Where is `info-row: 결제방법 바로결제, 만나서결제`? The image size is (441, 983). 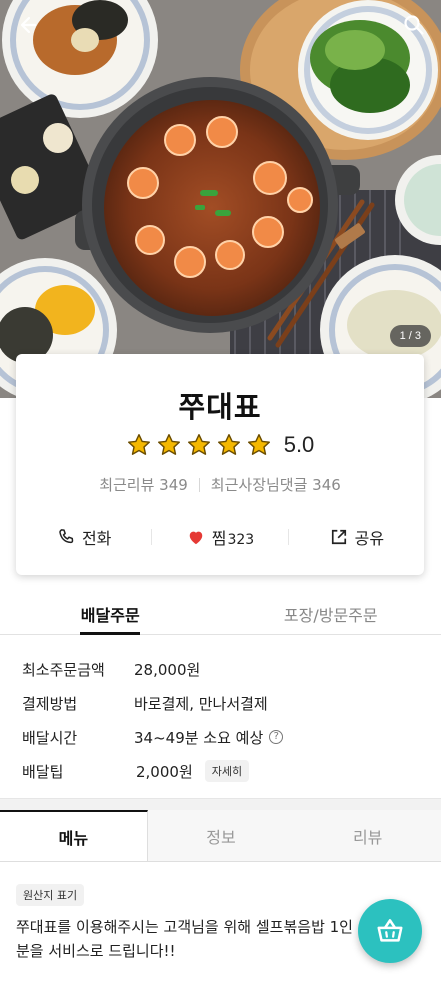
info-row: 결제방법 바로결제, 만나서결제 is located at coordinates (222, 703).